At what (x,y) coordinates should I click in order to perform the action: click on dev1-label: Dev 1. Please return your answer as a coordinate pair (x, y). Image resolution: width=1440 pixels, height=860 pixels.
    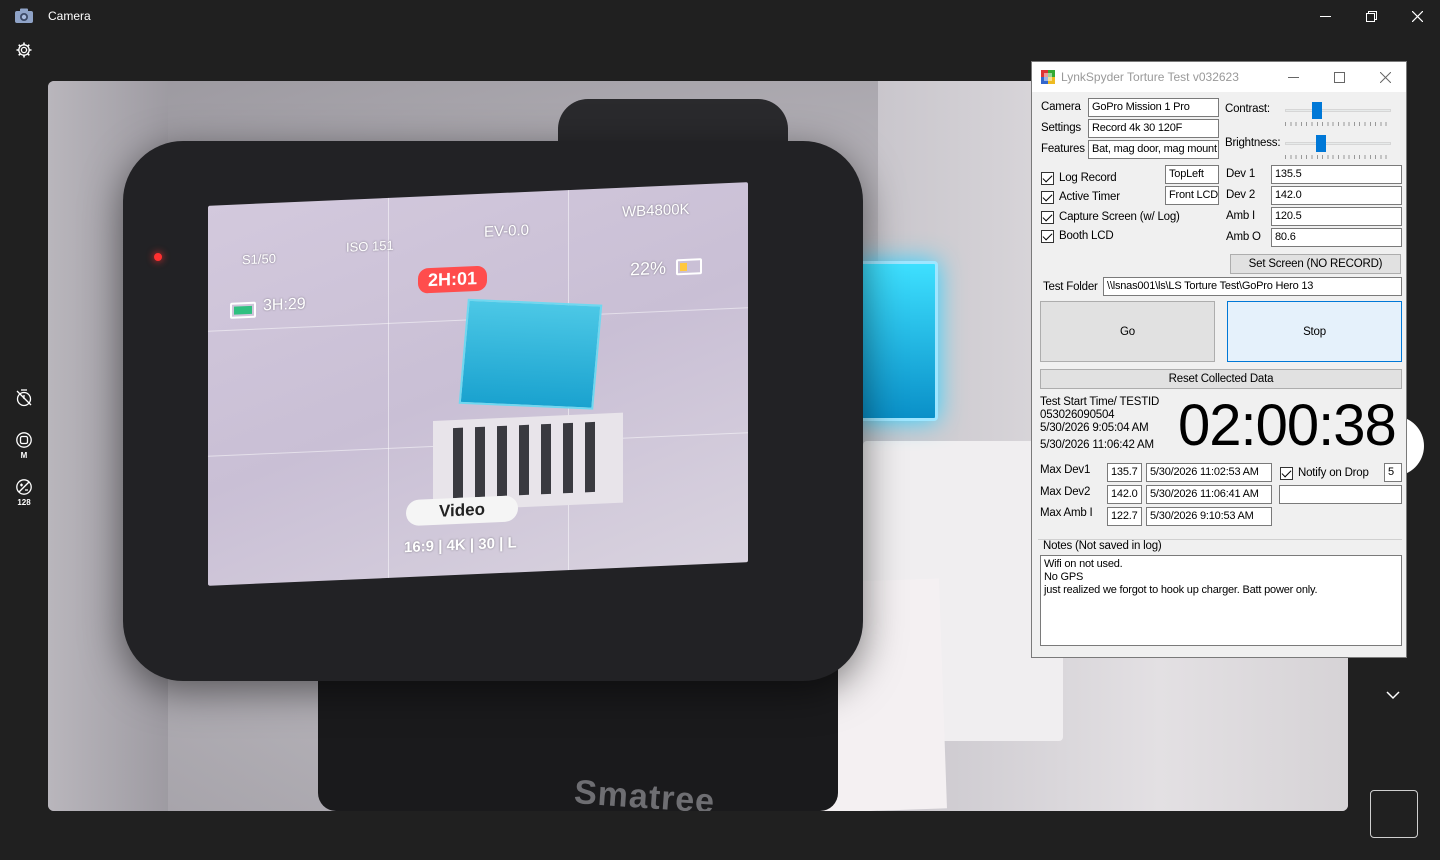
    Looking at the image, I should click on (1241, 174).